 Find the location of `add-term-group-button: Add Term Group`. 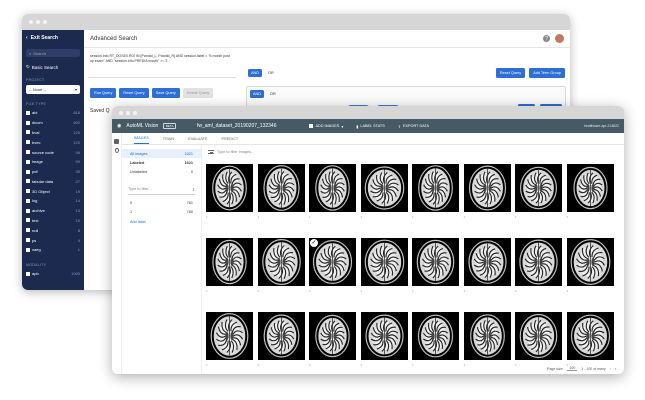

add-term-group-button: Add Term Group is located at coordinates (547, 73).